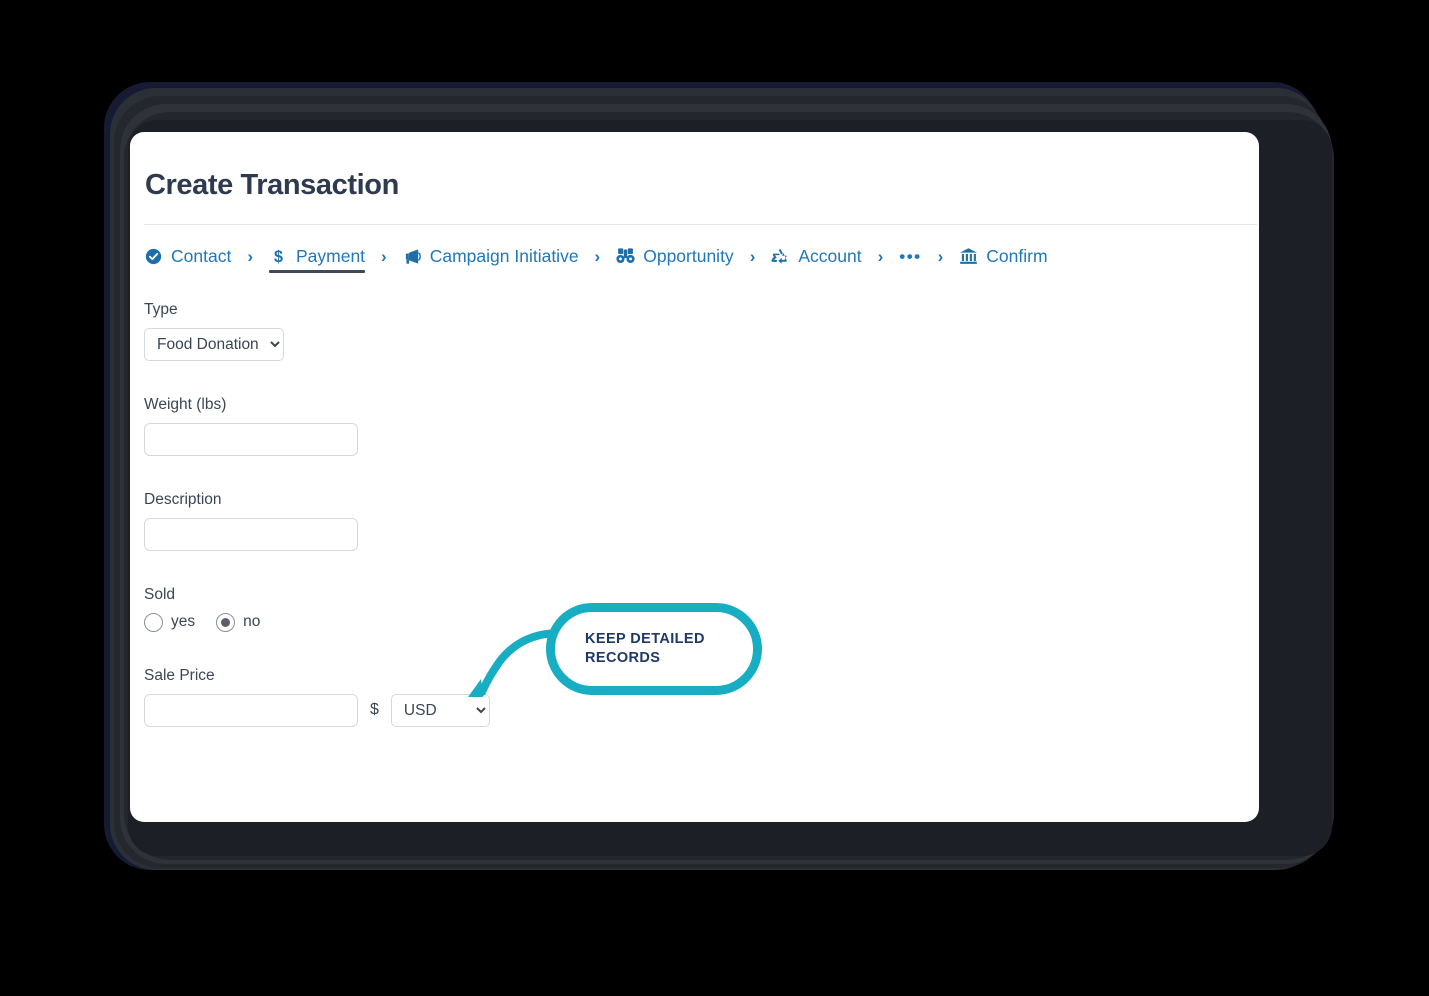 Image resolution: width=1429 pixels, height=996 pixels. I want to click on step-campaign-initiative: Campaign Initiative, so click(491, 260).